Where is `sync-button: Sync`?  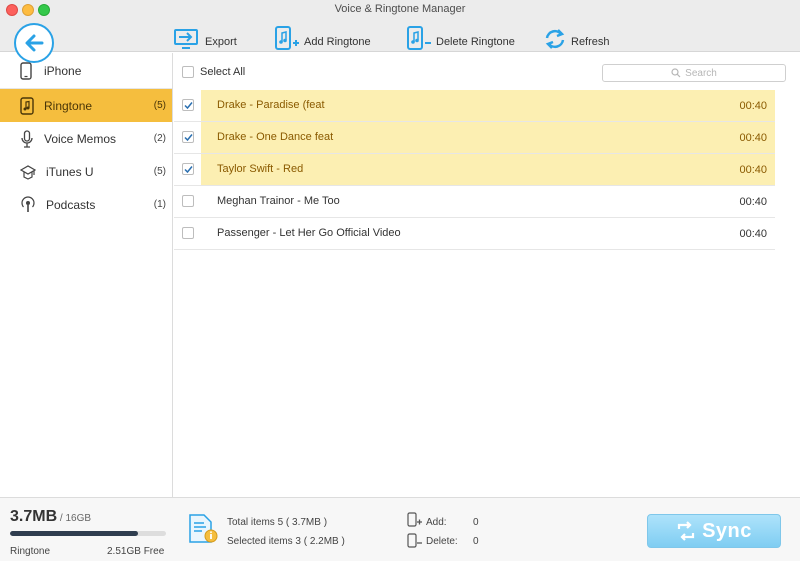
sync-button: Sync is located at coordinates (714, 531).